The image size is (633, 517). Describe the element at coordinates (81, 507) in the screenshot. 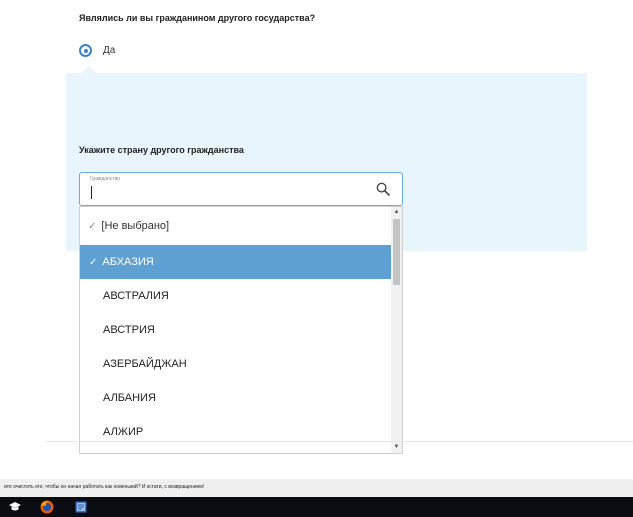

I see `document-app-icon` at that location.